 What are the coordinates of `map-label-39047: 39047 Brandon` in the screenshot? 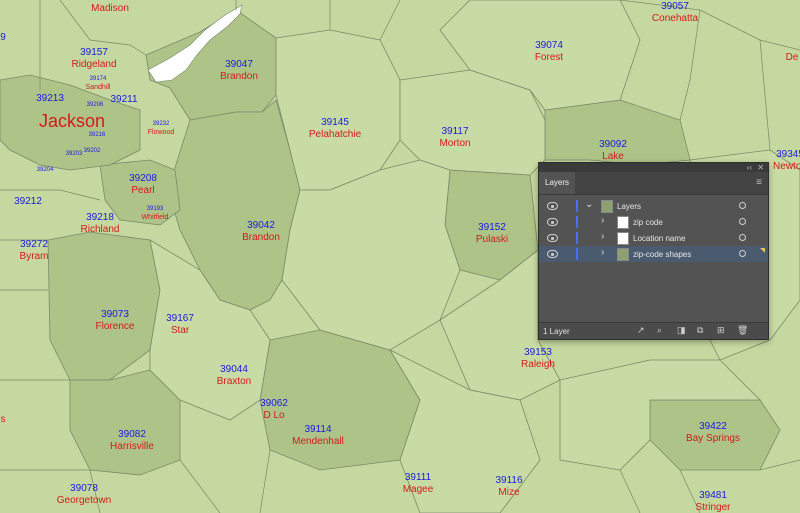 It's located at (239, 70).